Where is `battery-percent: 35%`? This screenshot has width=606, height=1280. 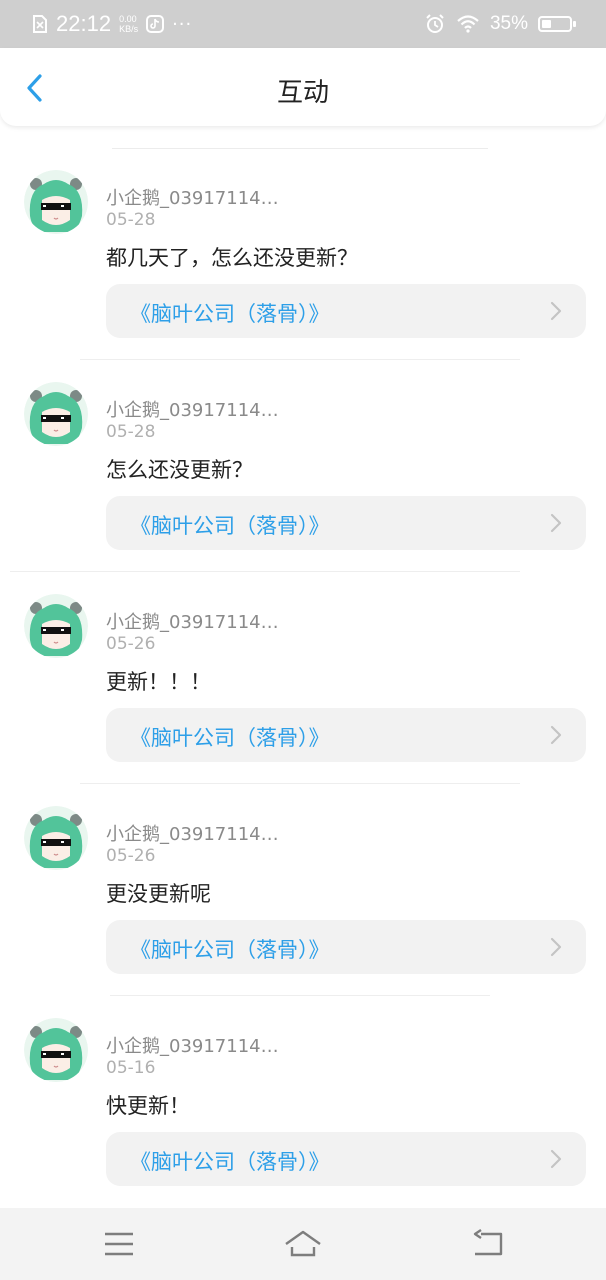
battery-percent: 35% is located at coordinates (508, 23).